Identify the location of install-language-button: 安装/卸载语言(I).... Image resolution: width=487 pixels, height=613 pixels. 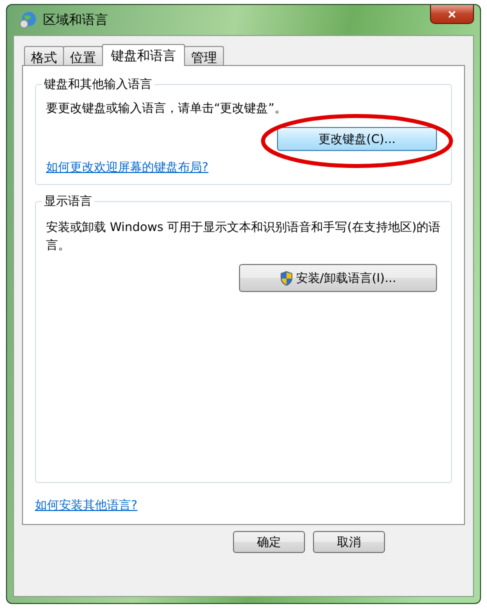
(338, 278).